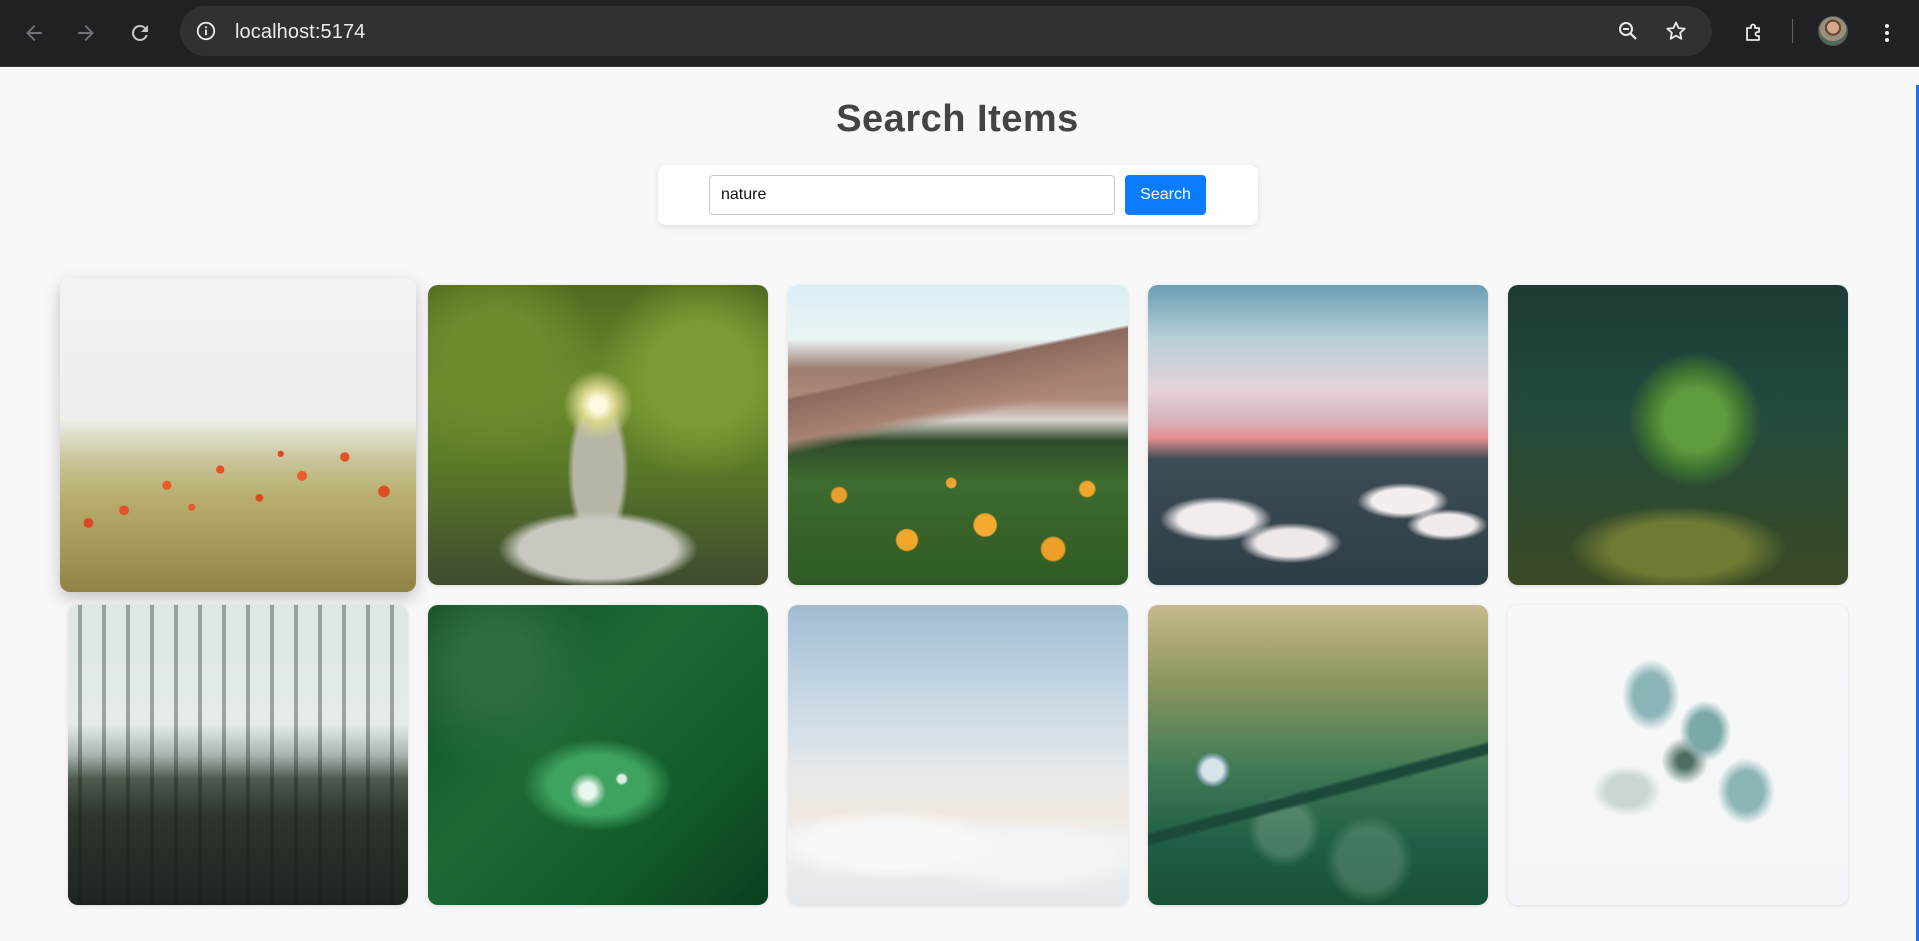 Image resolution: width=1919 pixels, height=941 pixels. I want to click on zoom-button, so click(1628, 31).